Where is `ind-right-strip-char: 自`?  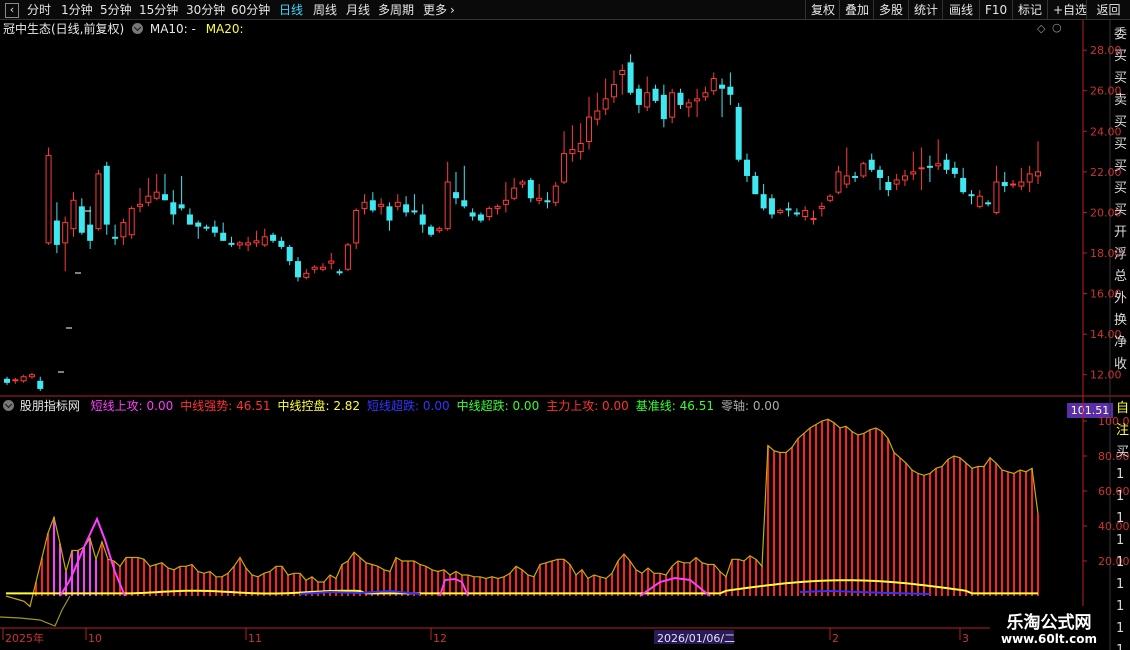 ind-right-strip-char: 自 is located at coordinates (1122, 408).